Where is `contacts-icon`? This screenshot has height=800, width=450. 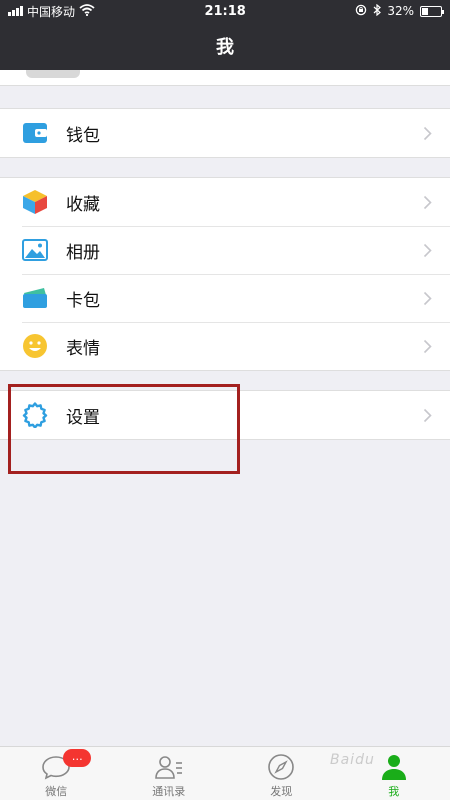
contacts-icon is located at coordinates (169, 767).